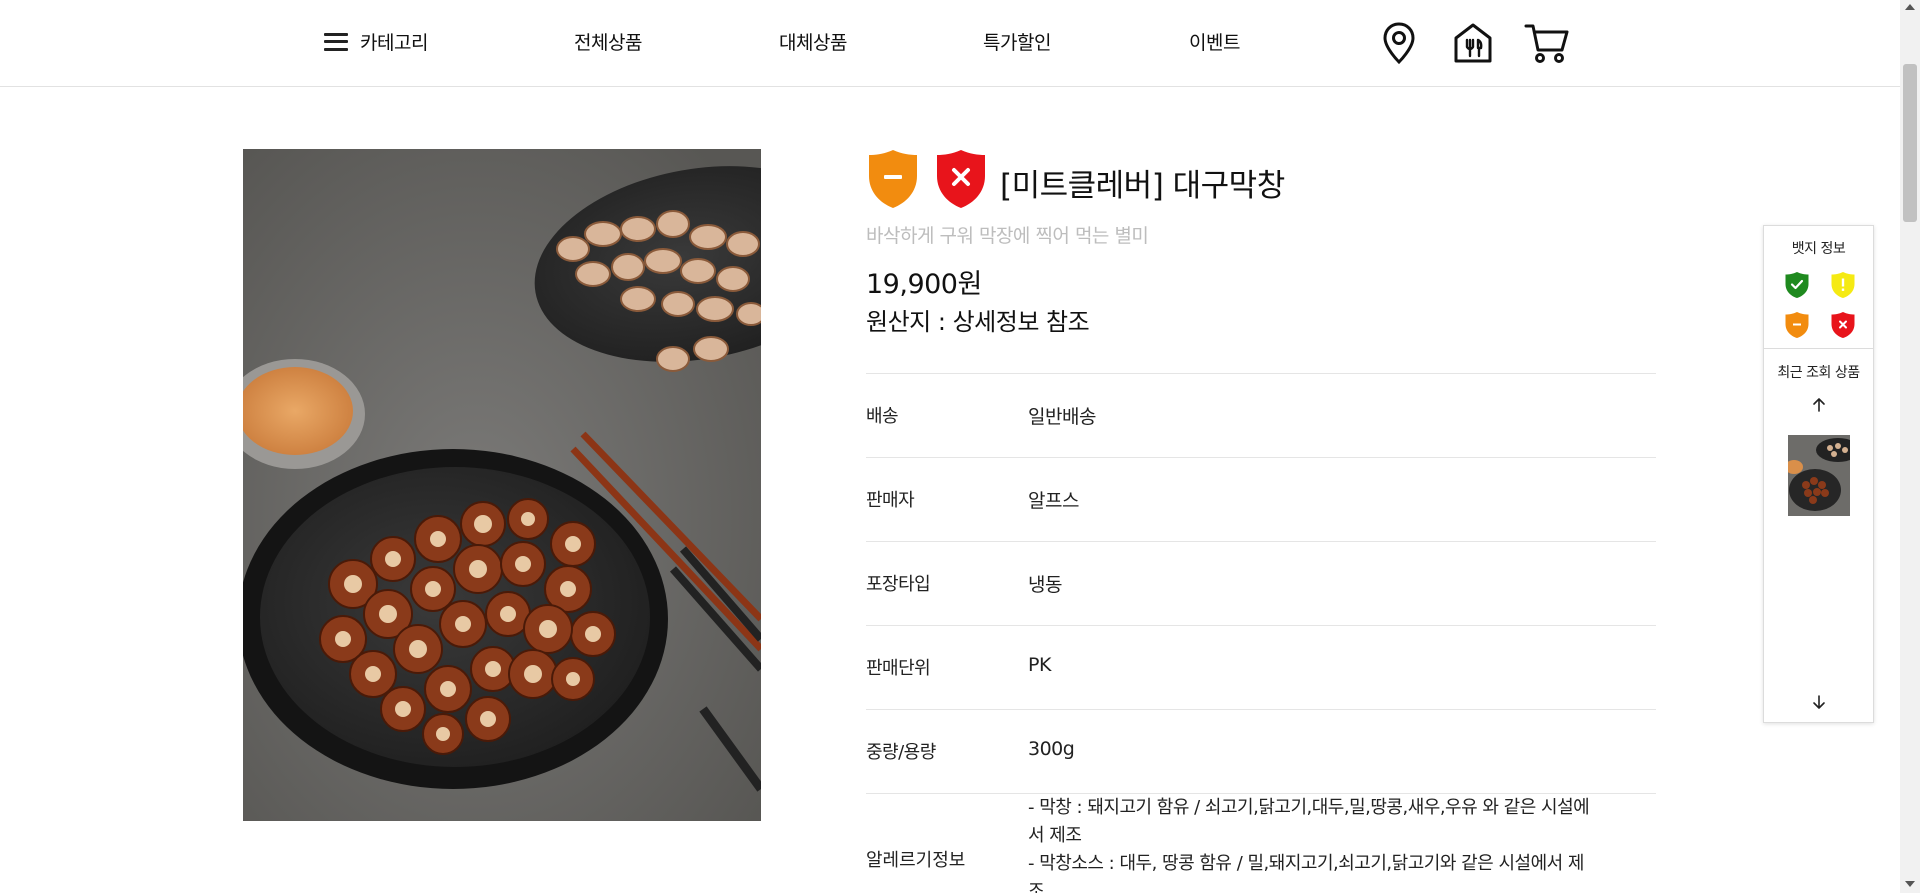 The image size is (1920, 893). What do you see at coordinates (898, 668) in the screenshot?
I see `info-label: 판매단위` at bounding box center [898, 668].